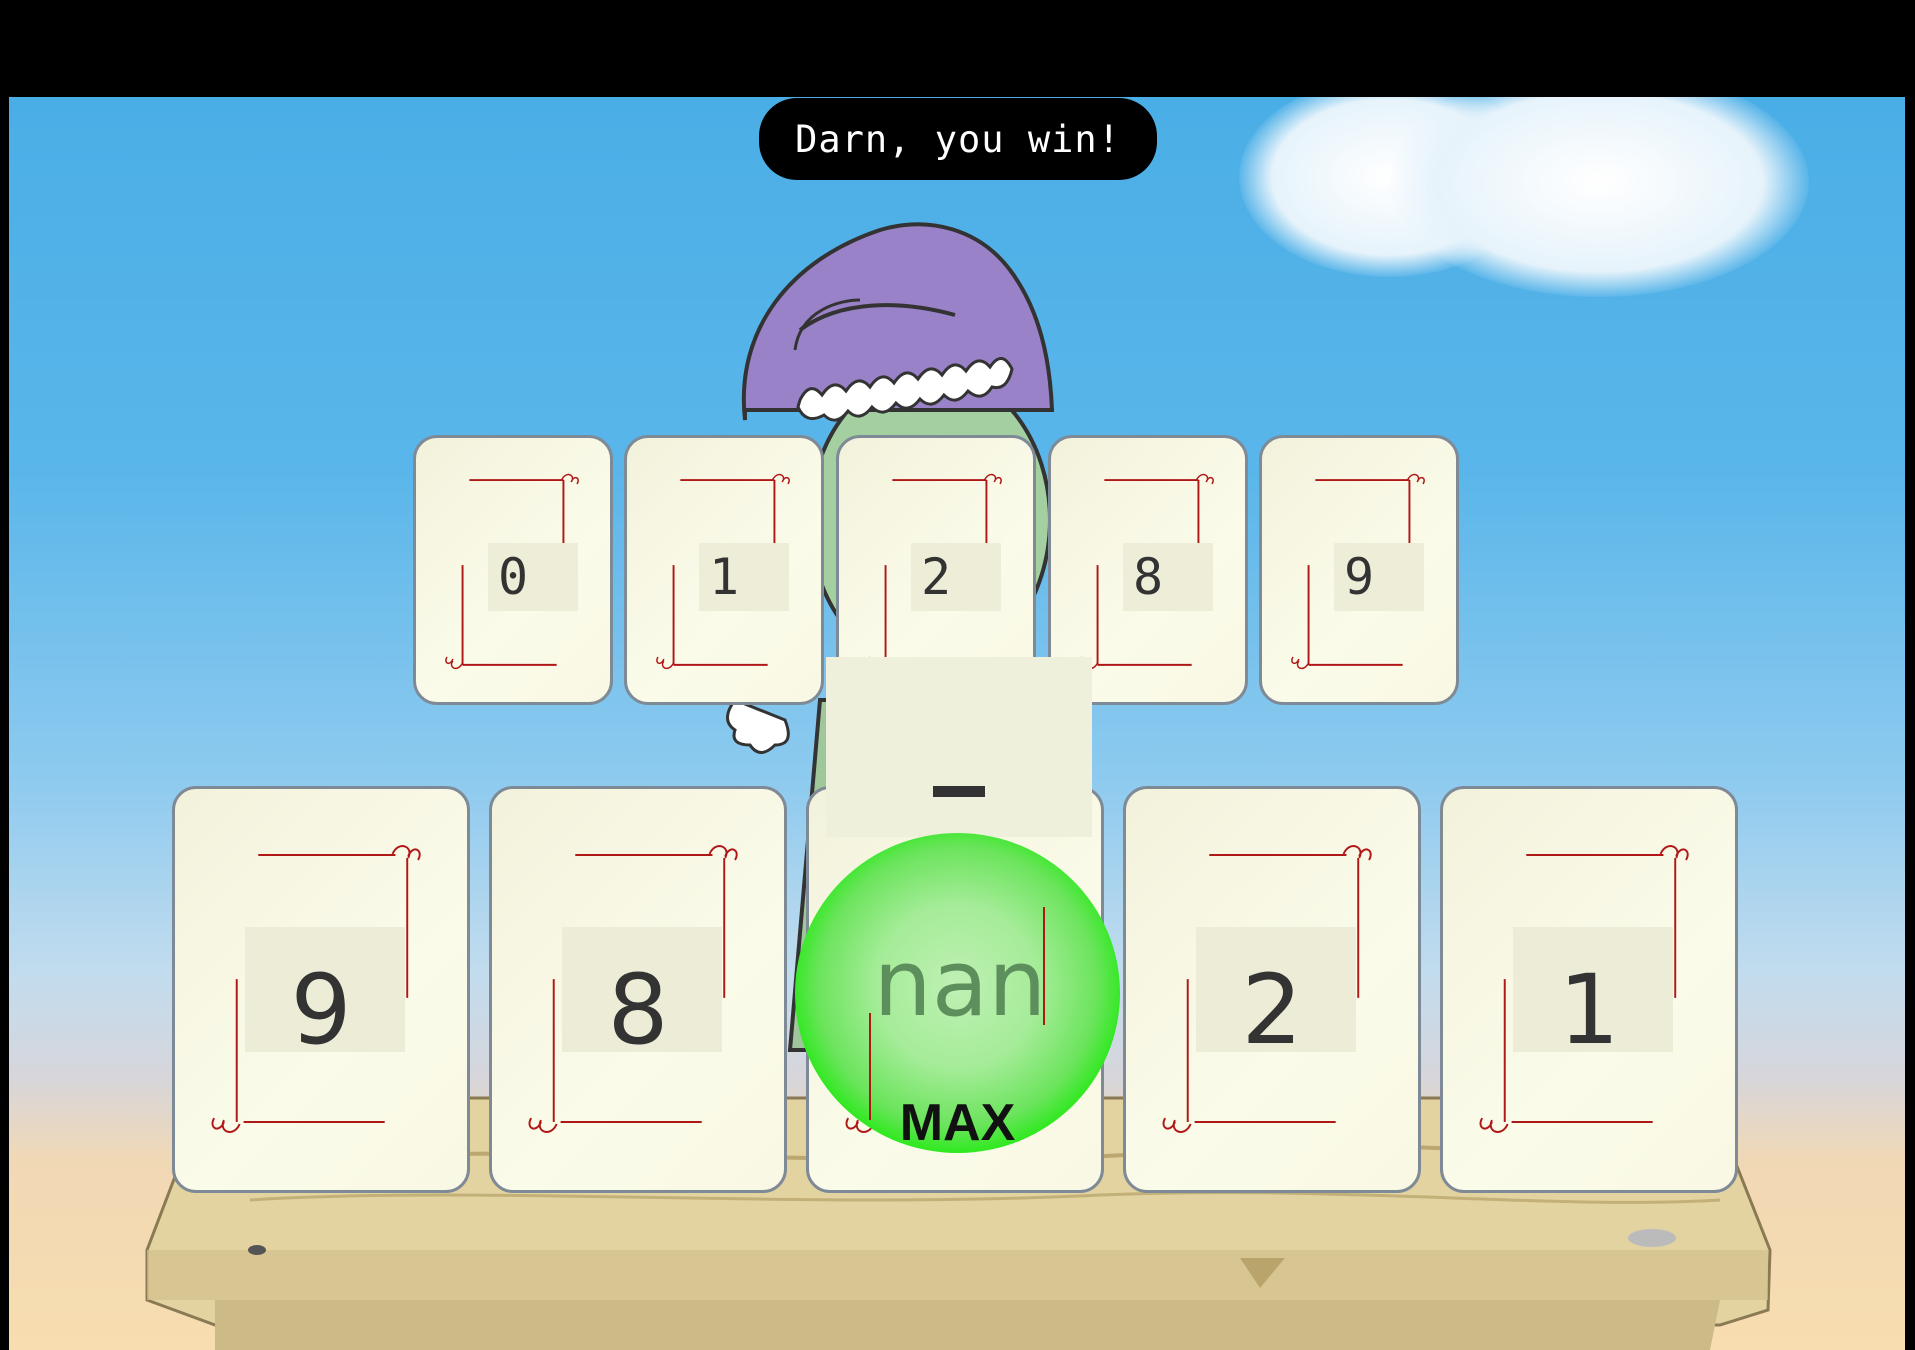 The height and width of the screenshot is (1350, 1915). I want to click on max-label: MAX, so click(957, 1123).